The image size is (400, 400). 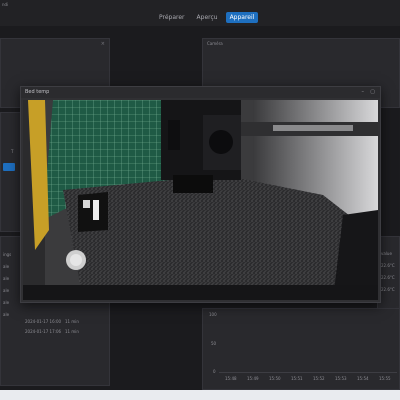 What do you see at coordinates (200, 92) in the screenshot?
I see `dialog-titlebar: Bed temp – ▢` at bounding box center [200, 92].